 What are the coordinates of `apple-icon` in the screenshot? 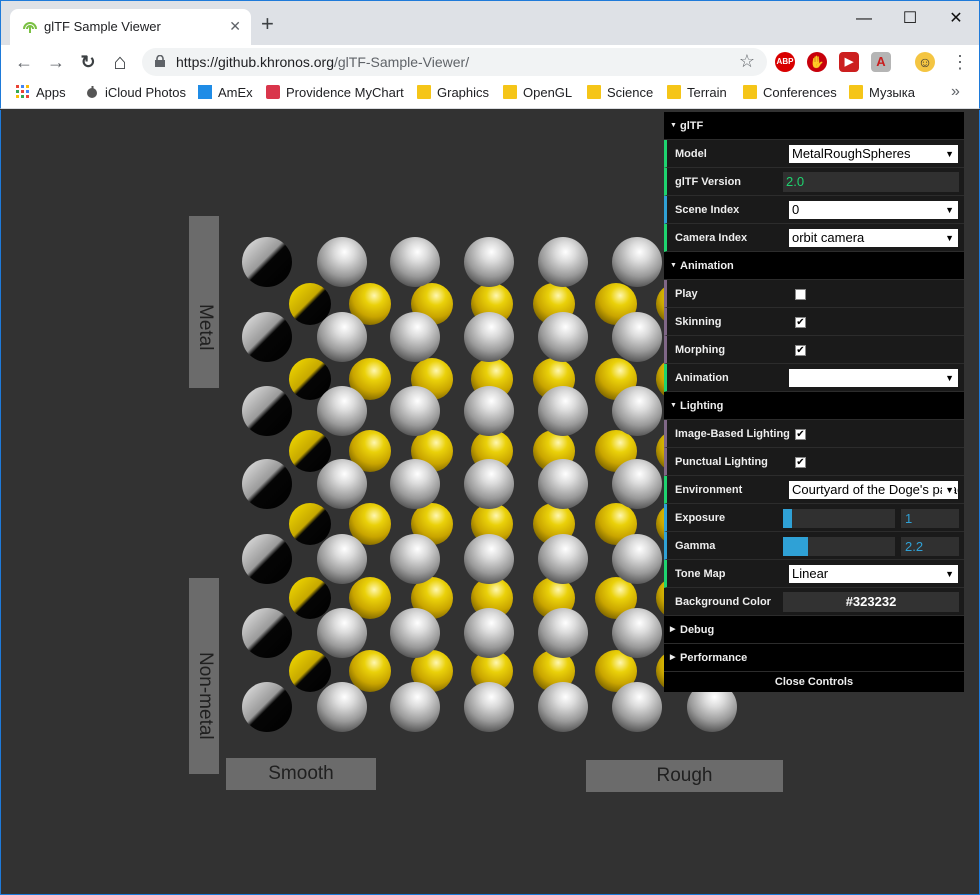 It's located at (92, 92).